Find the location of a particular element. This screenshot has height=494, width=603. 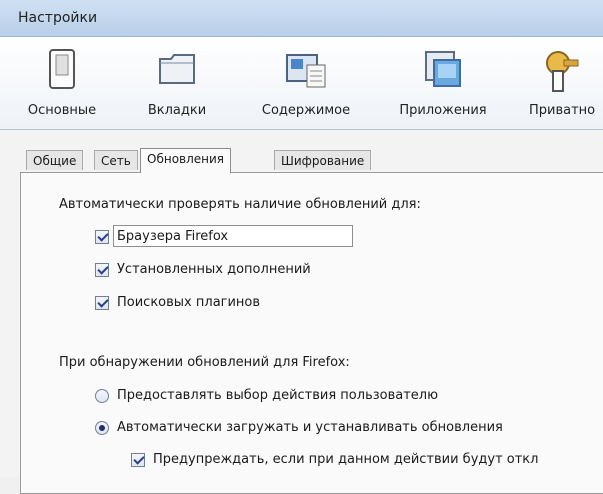

check-firefox-label: Браузера Firefox is located at coordinates (173, 236).